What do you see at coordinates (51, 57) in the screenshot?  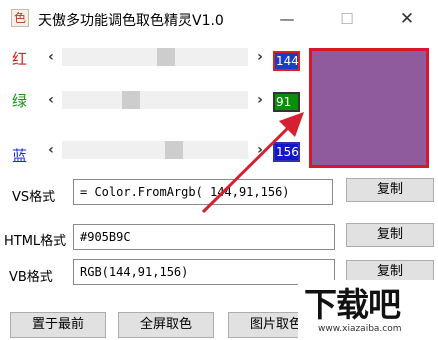 I see `red-slider-left-arrow: ‹` at bounding box center [51, 57].